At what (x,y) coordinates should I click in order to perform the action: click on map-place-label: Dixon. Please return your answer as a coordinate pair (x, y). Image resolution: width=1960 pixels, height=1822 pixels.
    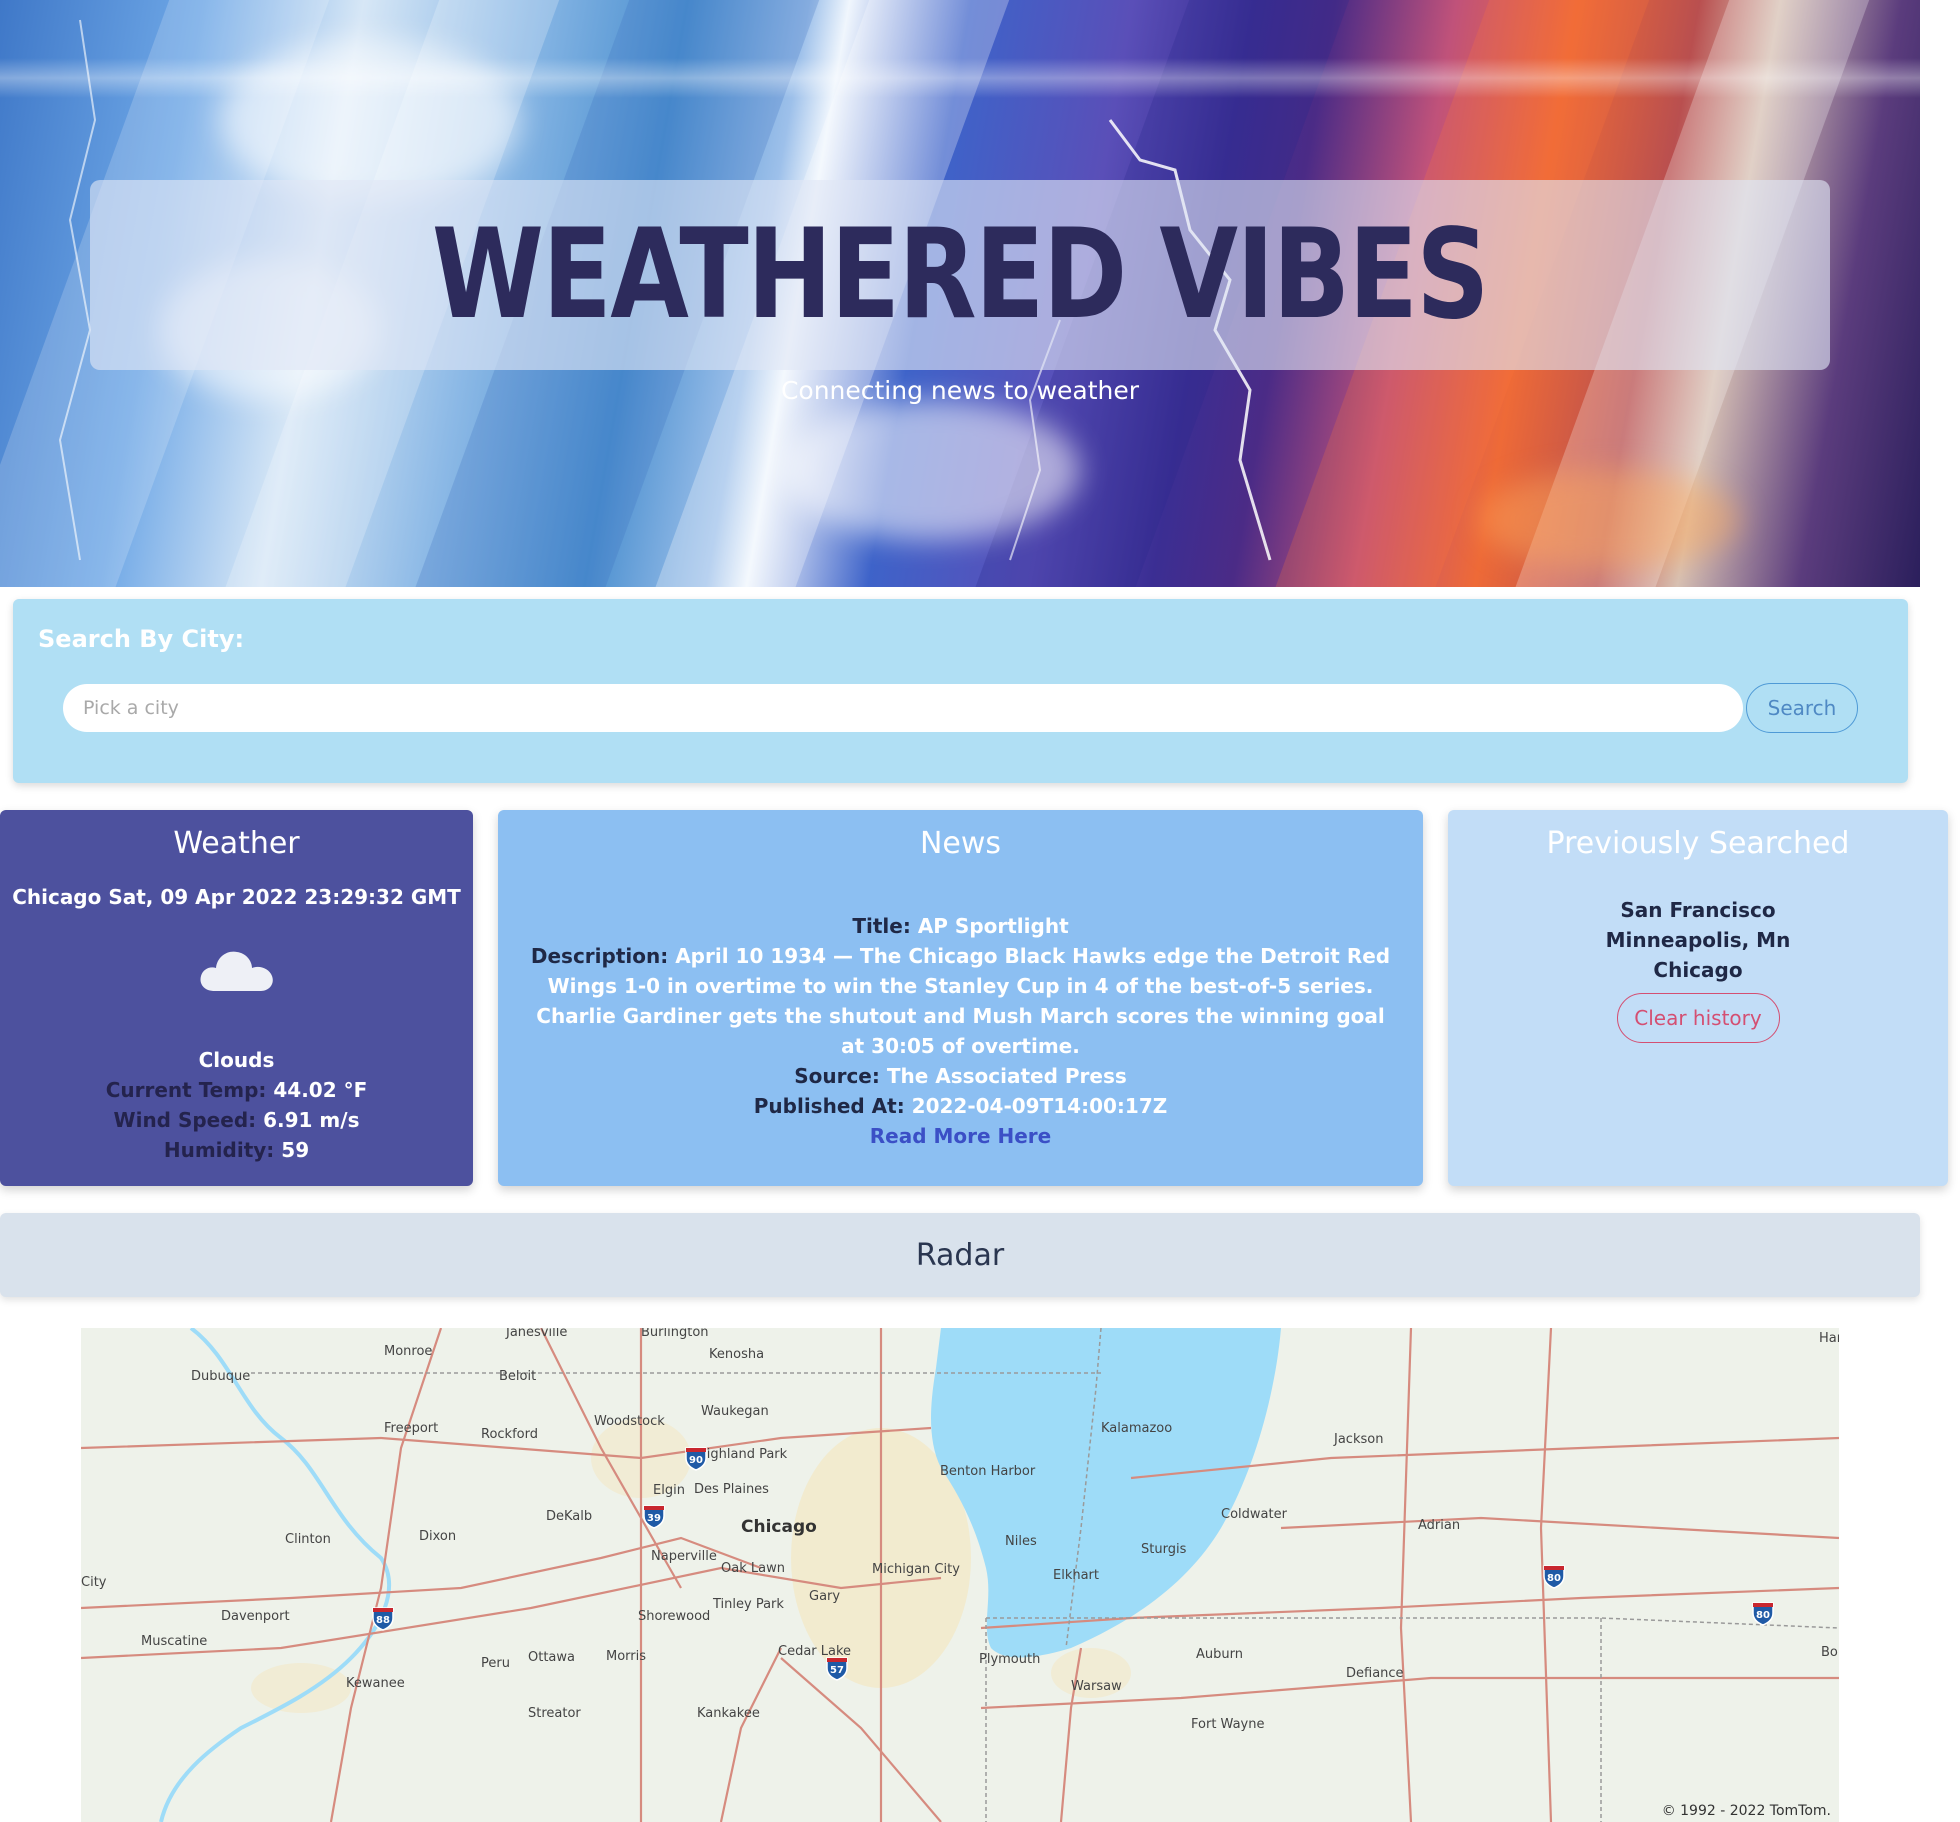
    Looking at the image, I should click on (437, 1536).